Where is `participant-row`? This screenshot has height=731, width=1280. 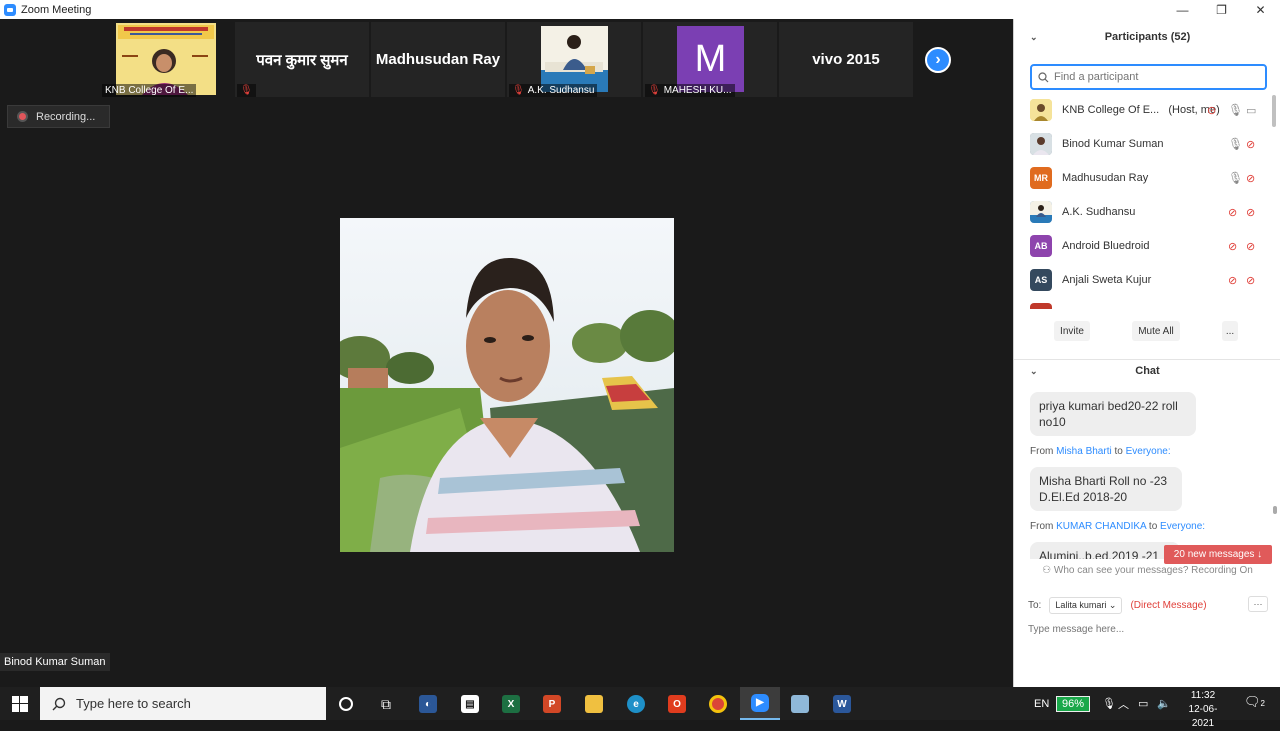 participant-row is located at coordinates (1143, 303).